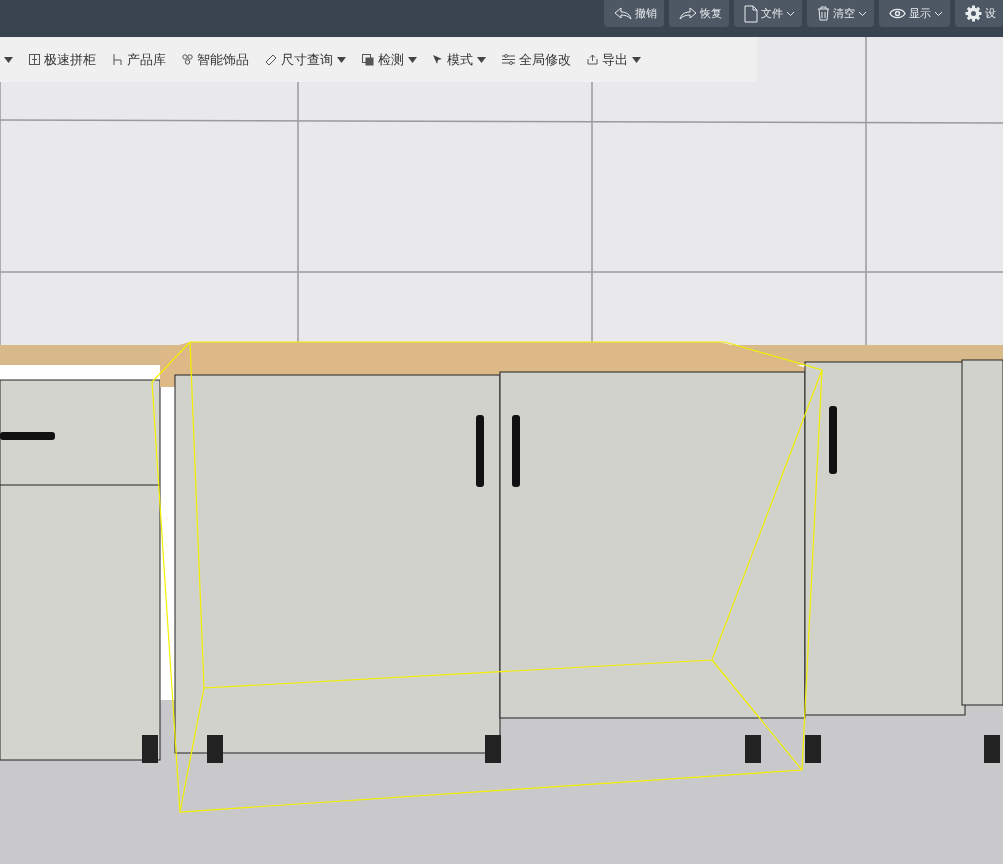 This screenshot has width=1003, height=864. What do you see at coordinates (699, 13) in the screenshot?
I see `toolbar-button: 恢复` at bounding box center [699, 13].